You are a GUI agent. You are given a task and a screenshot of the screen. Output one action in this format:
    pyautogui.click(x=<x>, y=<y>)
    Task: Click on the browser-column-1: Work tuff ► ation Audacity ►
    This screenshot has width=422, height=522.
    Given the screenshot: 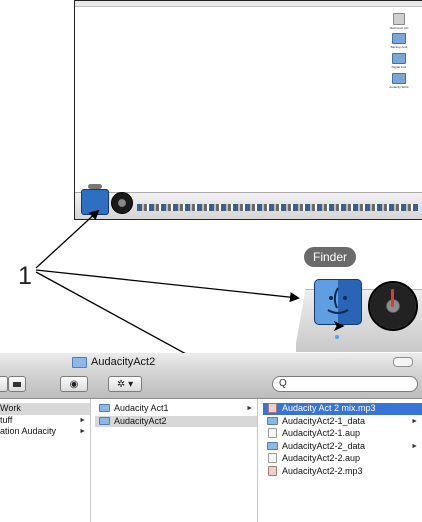 What is the action you would take?
    pyautogui.click(x=45, y=460)
    